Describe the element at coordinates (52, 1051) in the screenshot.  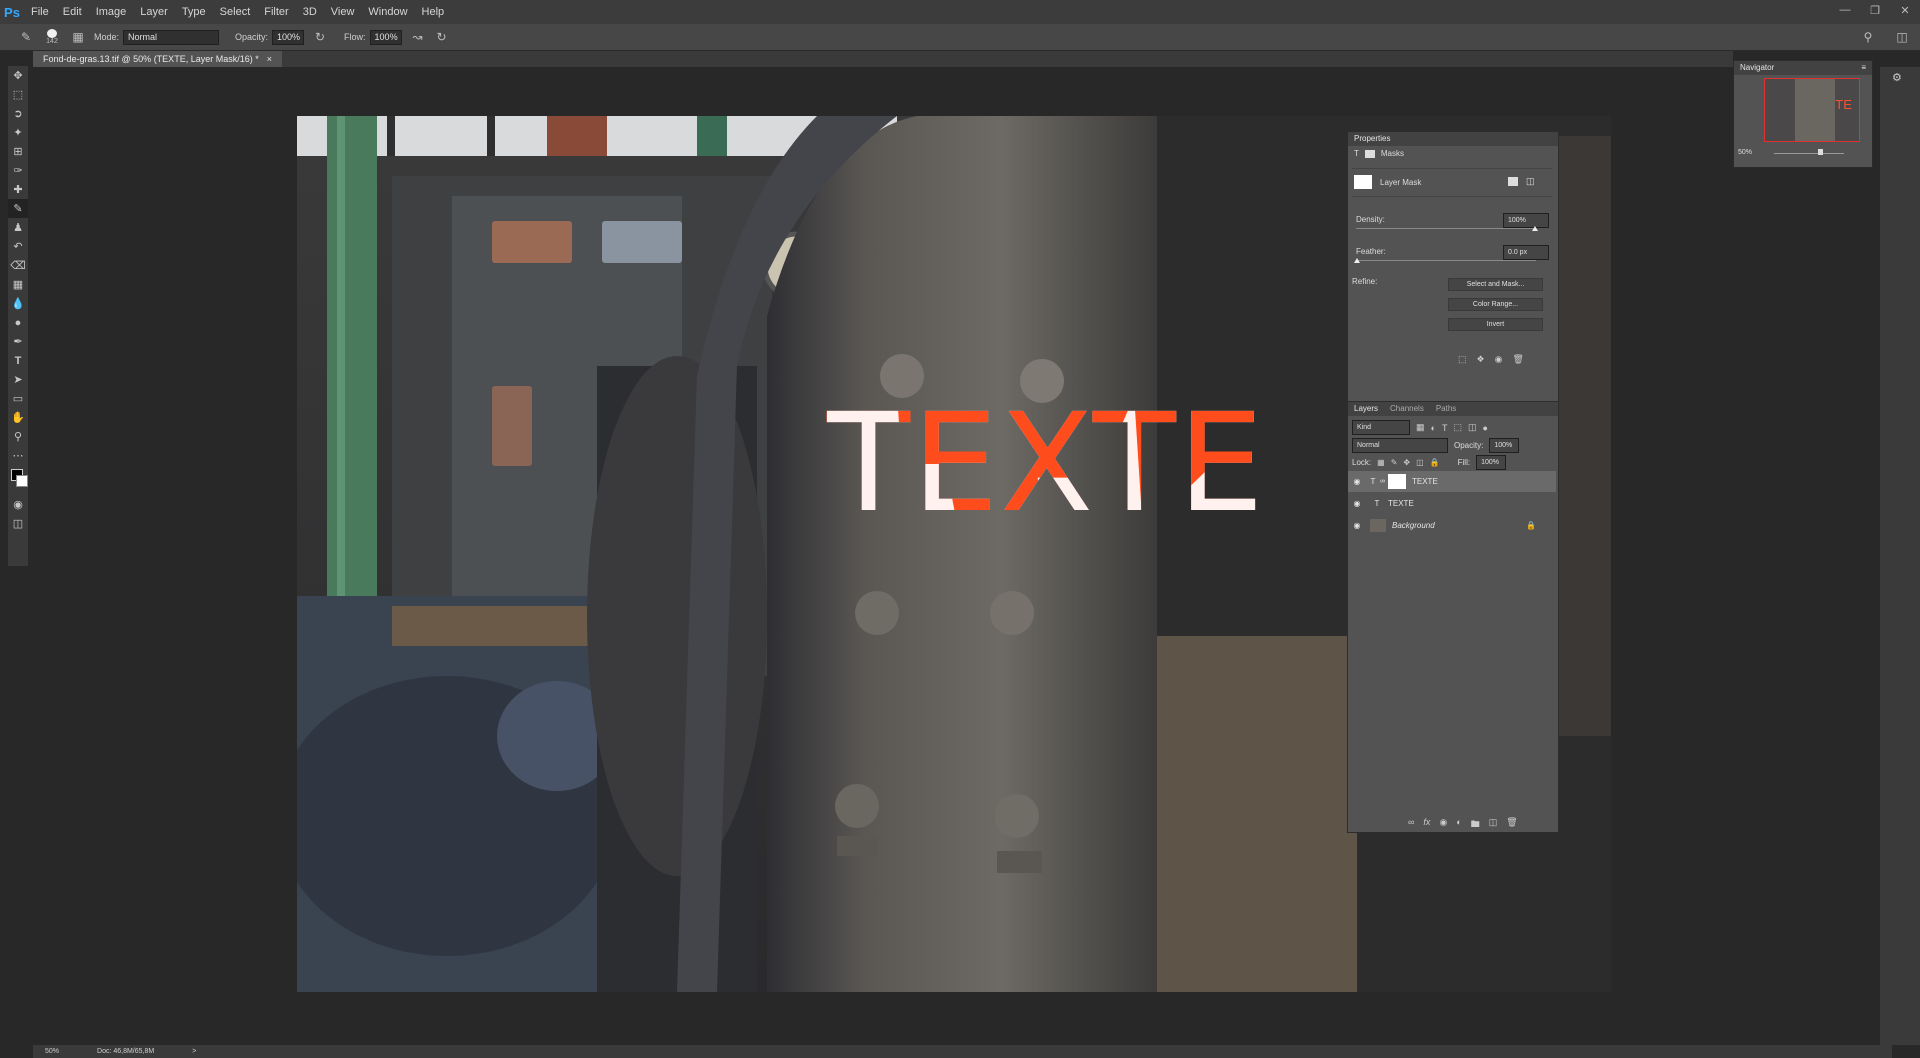
I see `zoom-level: 50%` at that location.